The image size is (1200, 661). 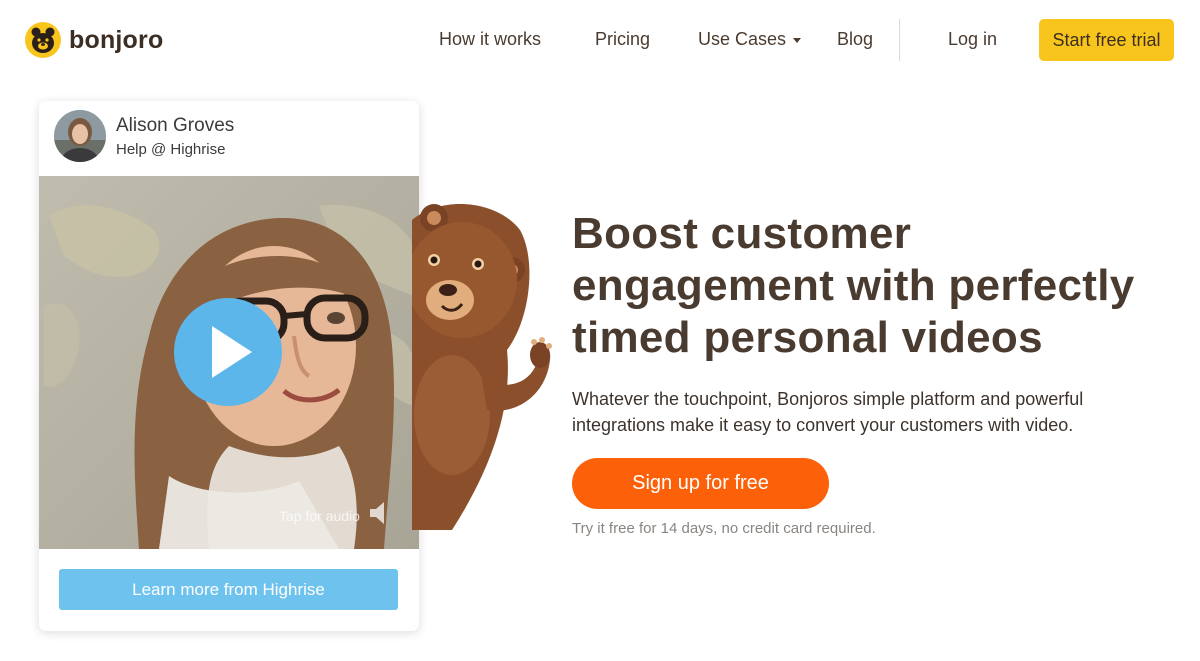 I want to click on play-button, so click(x=228, y=352).